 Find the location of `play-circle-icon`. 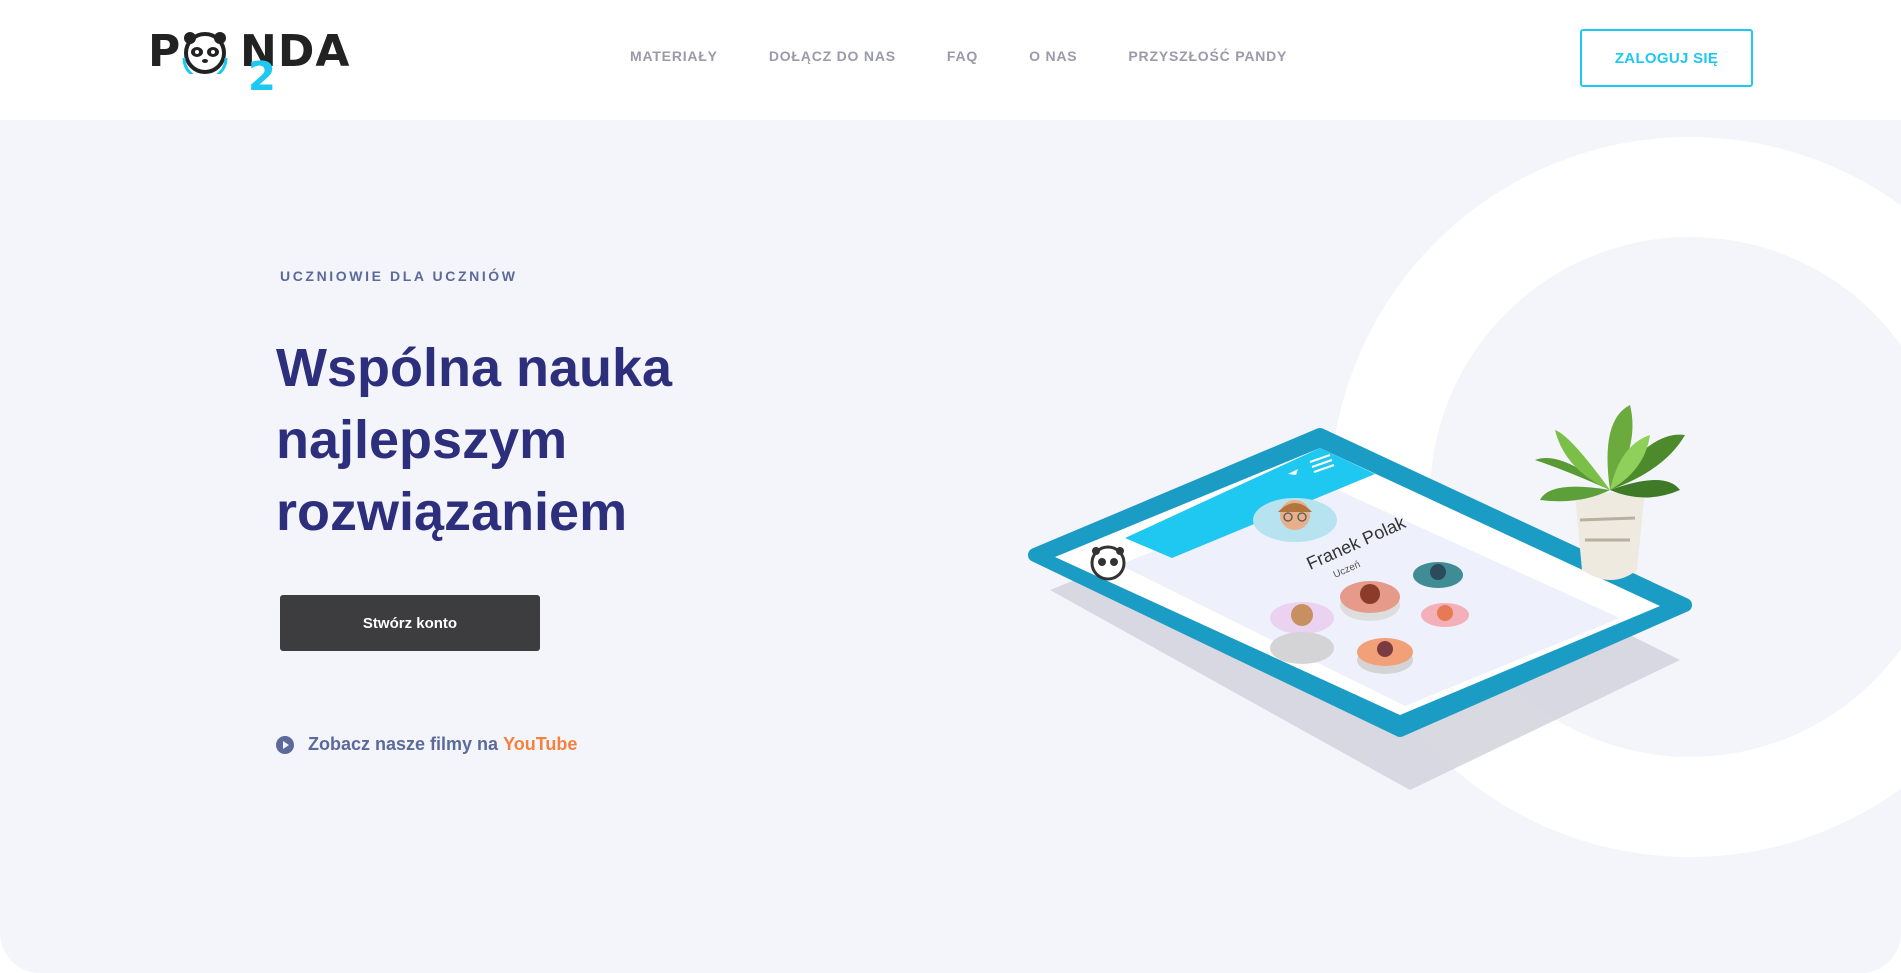

play-circle-icon is located at coordinates (285, 744).